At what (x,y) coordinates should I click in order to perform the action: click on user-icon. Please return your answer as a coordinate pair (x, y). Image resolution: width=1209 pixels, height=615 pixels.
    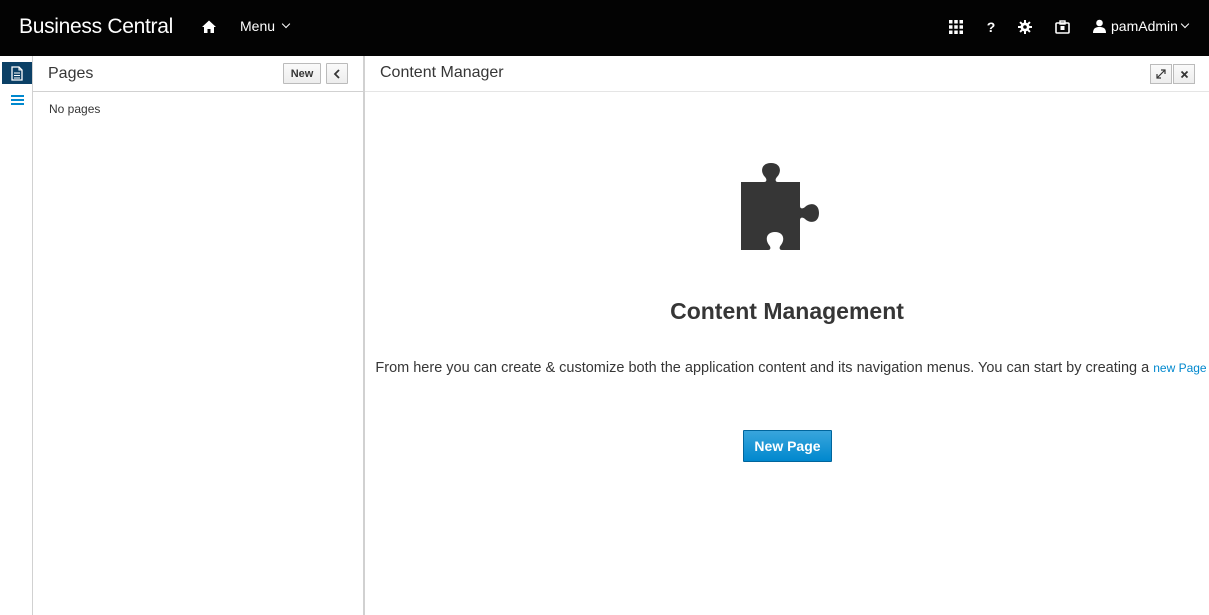
    Looking at the image, I should click on (1099, 26).